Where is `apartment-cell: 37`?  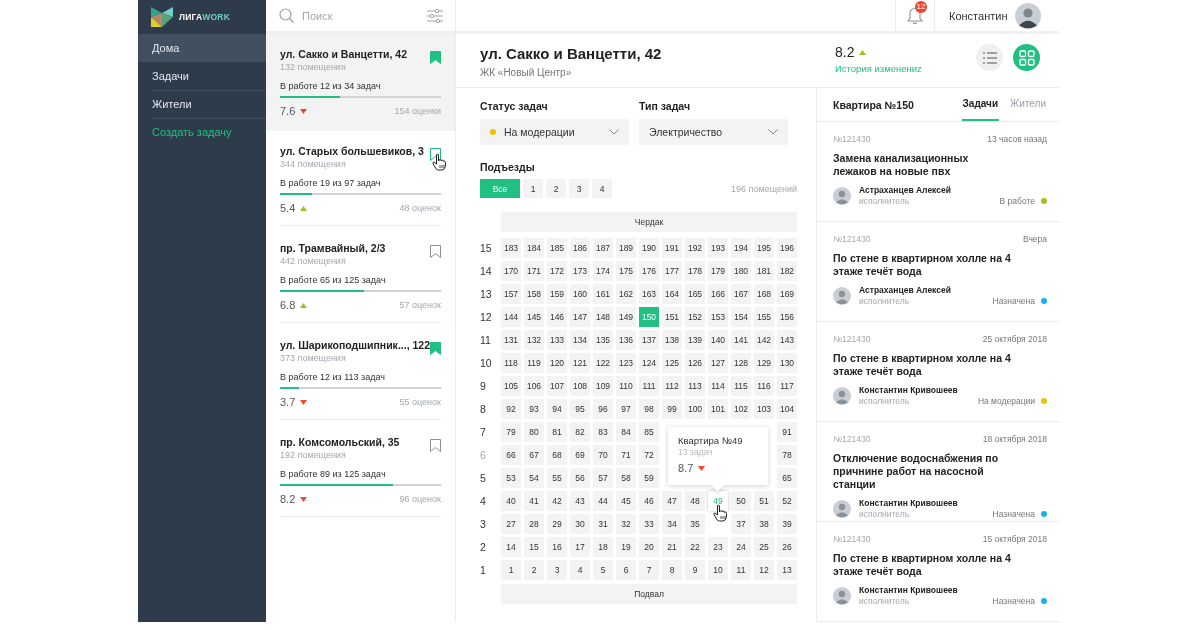 apartment-cell: 37 is located at coordinates (741, 524).